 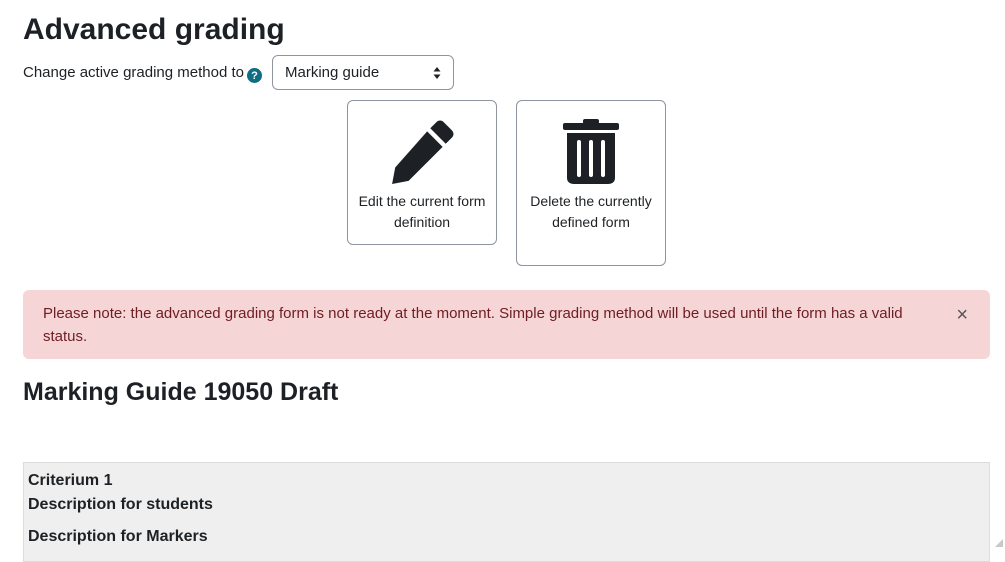 I want to click on page-title: Advanced grading, so click(x=154, y=29).